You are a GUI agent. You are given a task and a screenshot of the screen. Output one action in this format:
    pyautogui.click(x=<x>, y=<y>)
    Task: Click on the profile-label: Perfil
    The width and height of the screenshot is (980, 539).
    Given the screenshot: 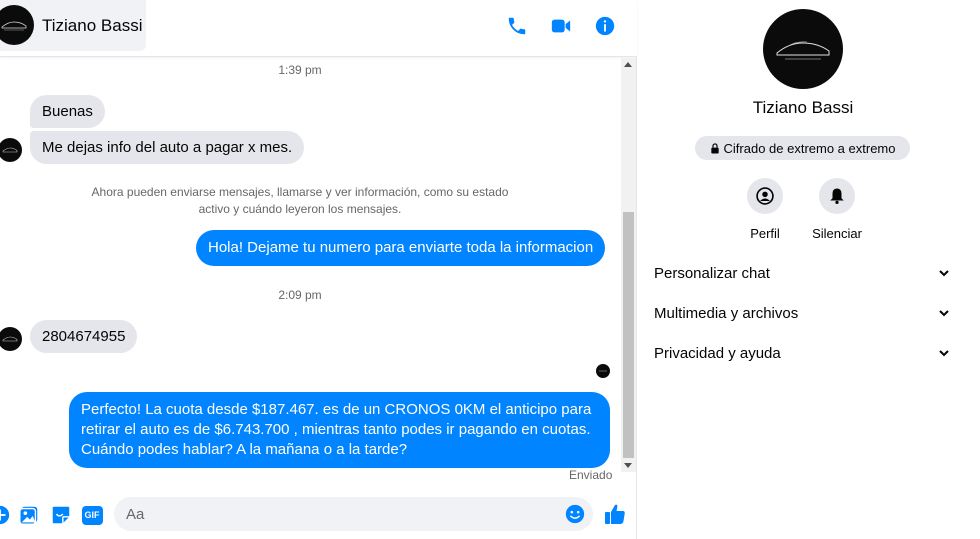 What is the action you would take?
    pyautogui.click(x=765, y=233)
    